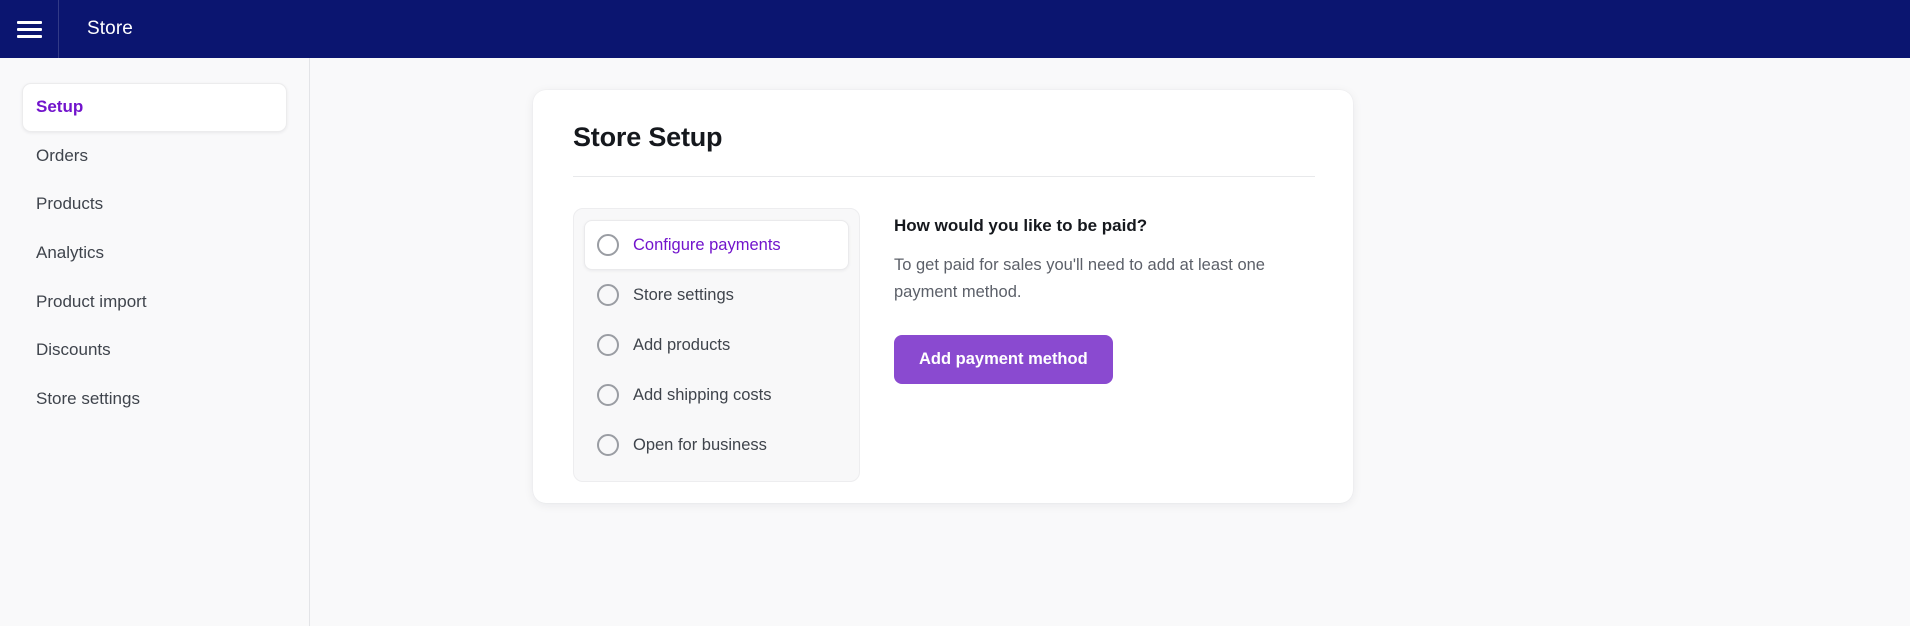 This screenshot has height=626, width=1910. I want to click on add-payment-method-button: Add payment method, so click(1003, 359).